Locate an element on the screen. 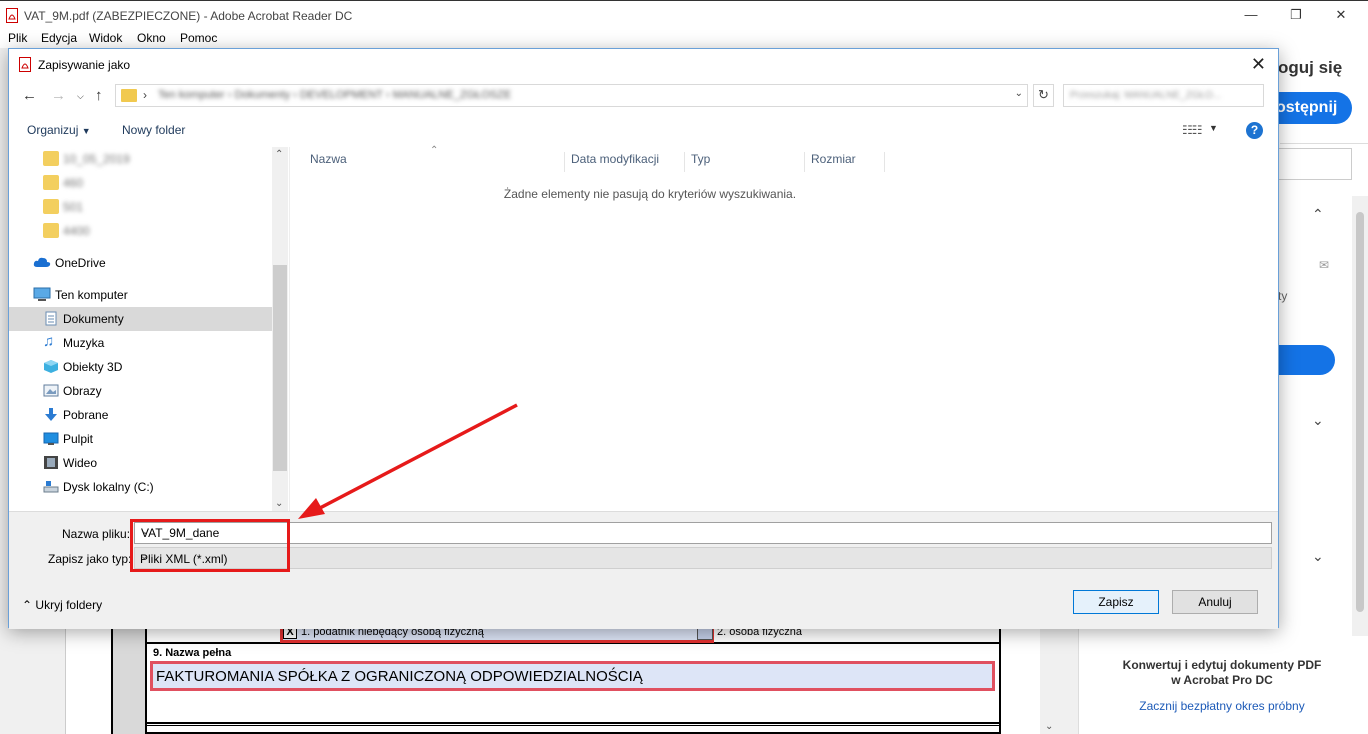 Image resolution: width=1368 pixels, height=734 pixels. comment-tool-icon: ✉ is located at coordinates (1327, 265).